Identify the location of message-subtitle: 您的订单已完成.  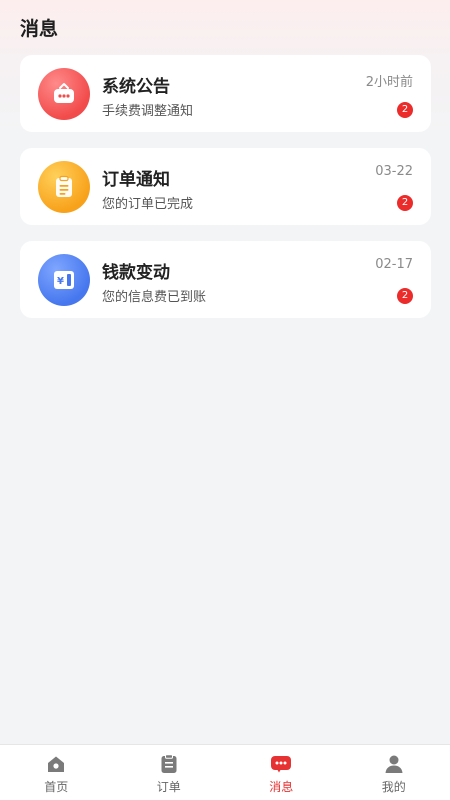
(148, 204).